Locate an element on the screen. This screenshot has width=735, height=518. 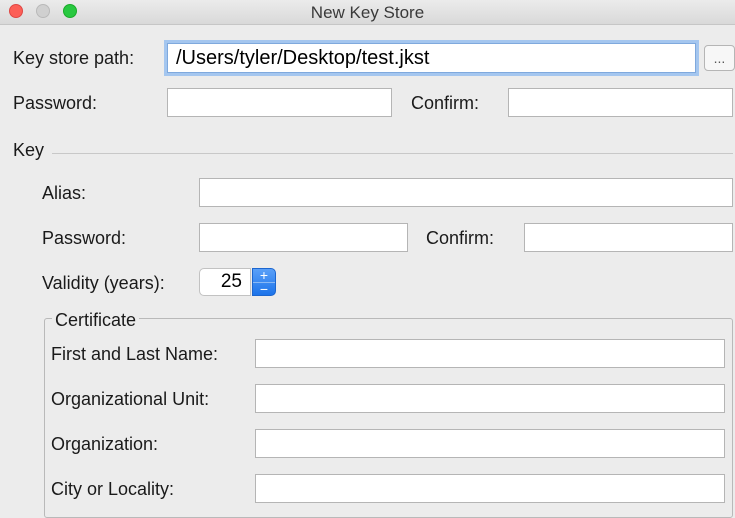
key-store-confirm-label: Confirm: is located at coordinates (445, 103).